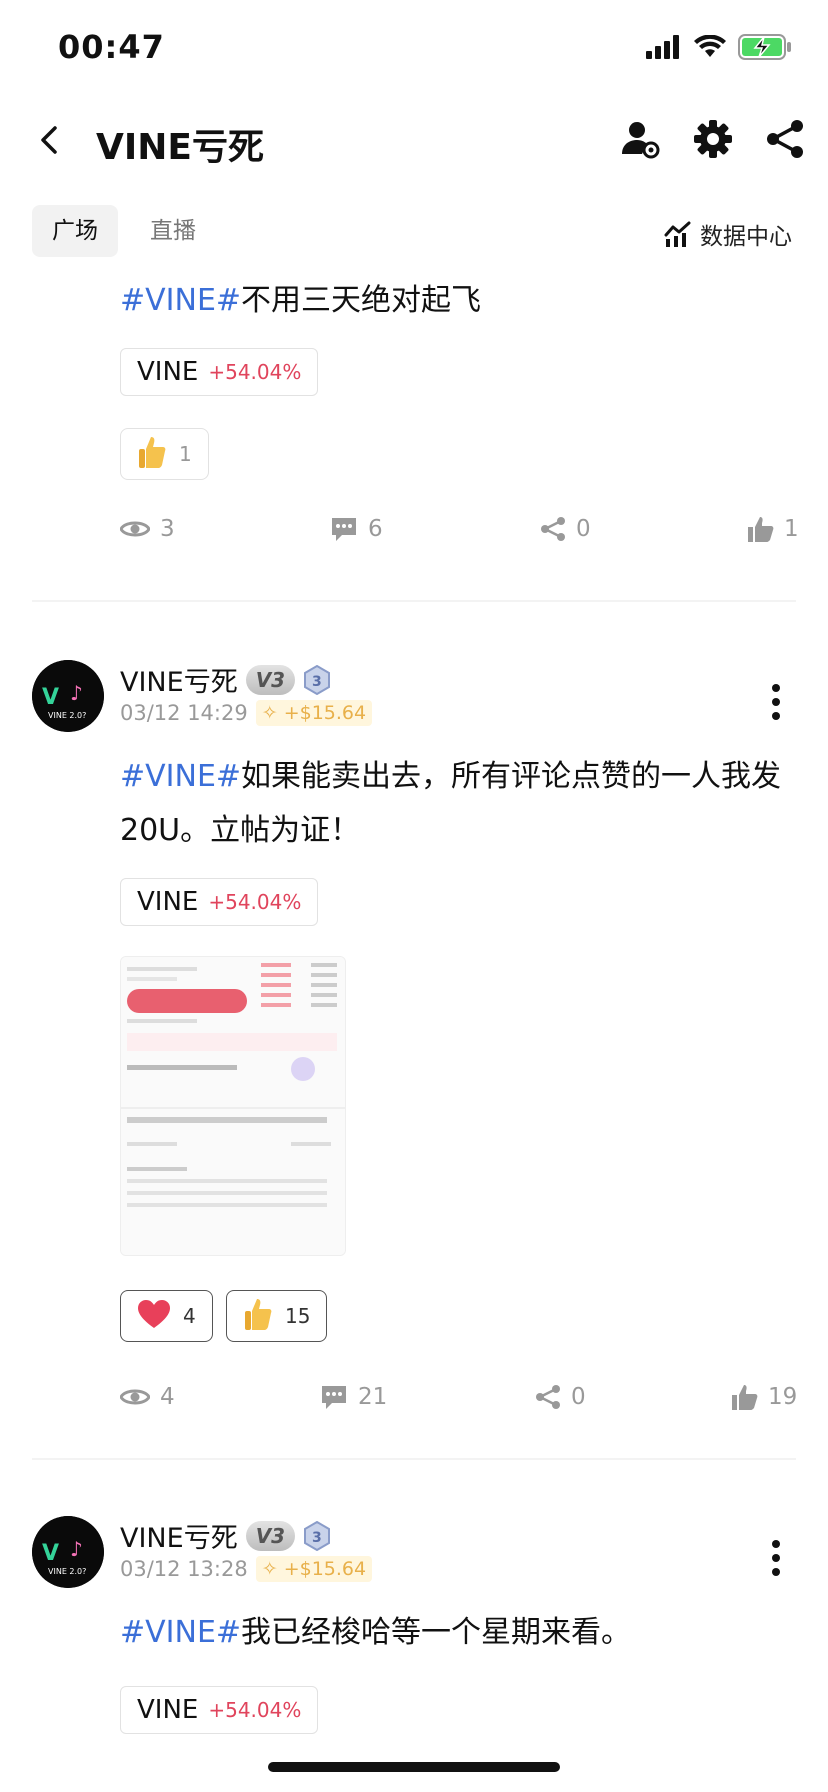  Describe the element at coordinates (414, 1767) in the screenshot. I see `home-indicator` at that location.